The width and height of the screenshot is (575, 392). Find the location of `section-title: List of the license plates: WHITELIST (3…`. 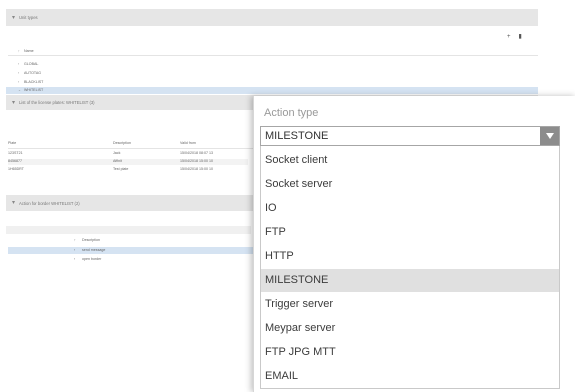

section-title: List of the license plates: WHITELIST (3… is located at coordinates (57, 102).